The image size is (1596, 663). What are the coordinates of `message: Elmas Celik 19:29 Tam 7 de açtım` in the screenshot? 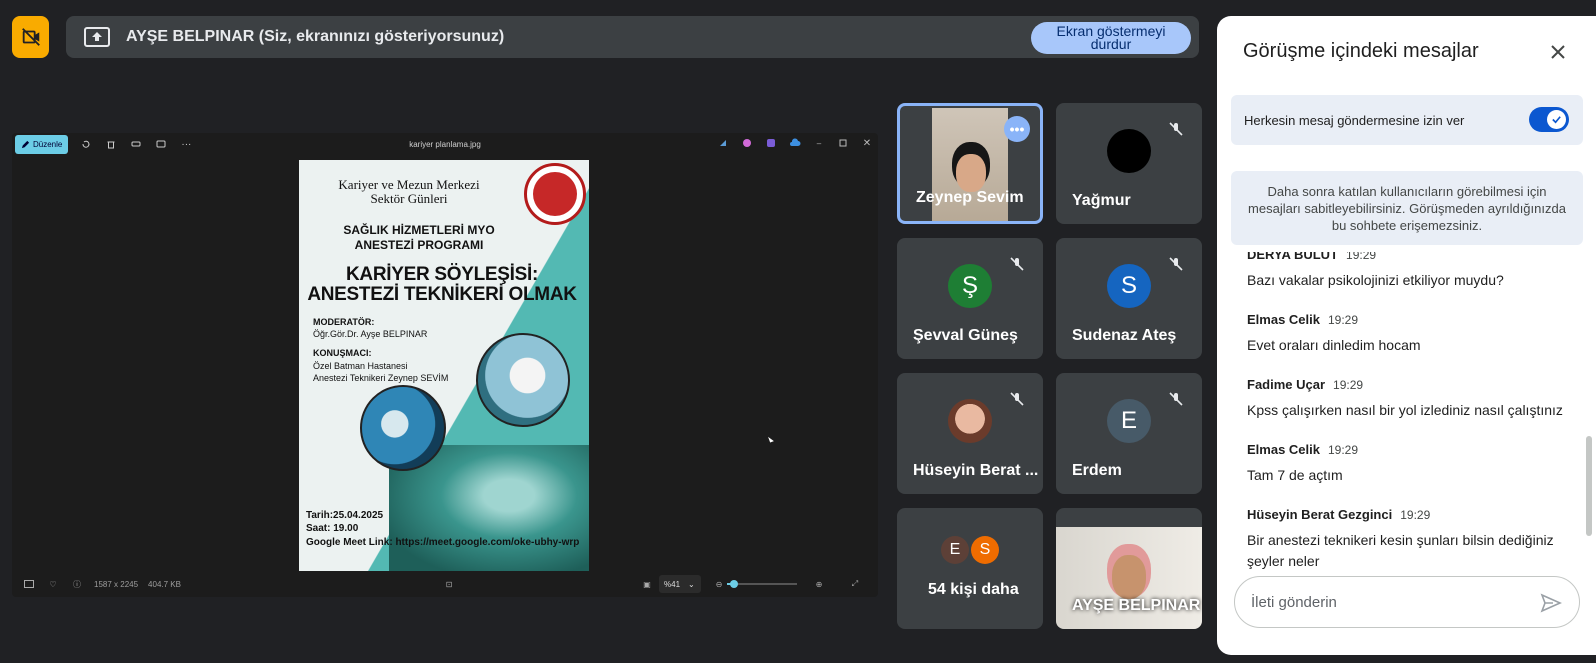 It's located at (1412, 463).